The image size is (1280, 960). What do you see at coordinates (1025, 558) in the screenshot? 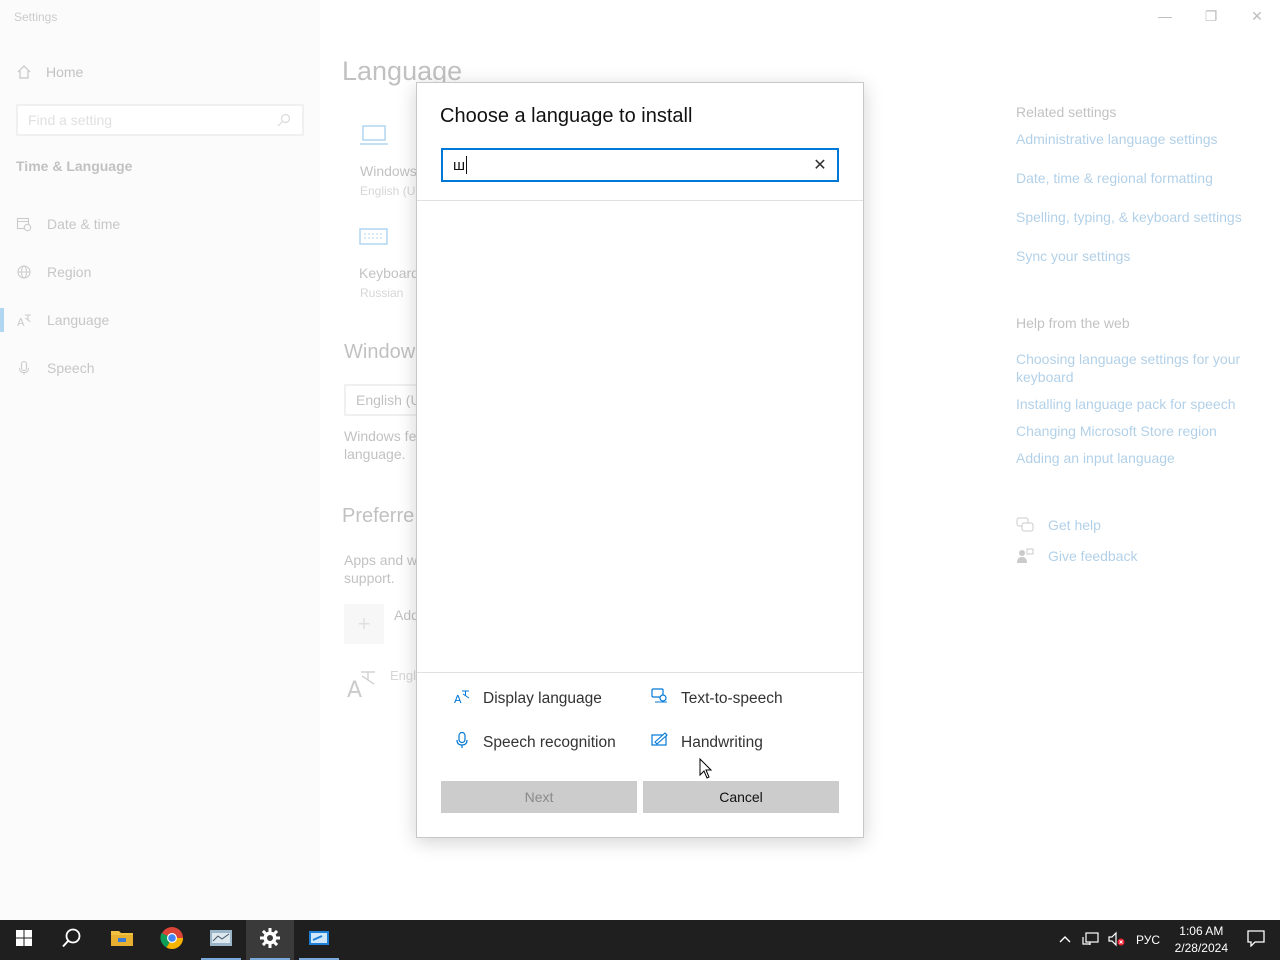
I see `feedback-icon` at bounding box center [1025, 558].